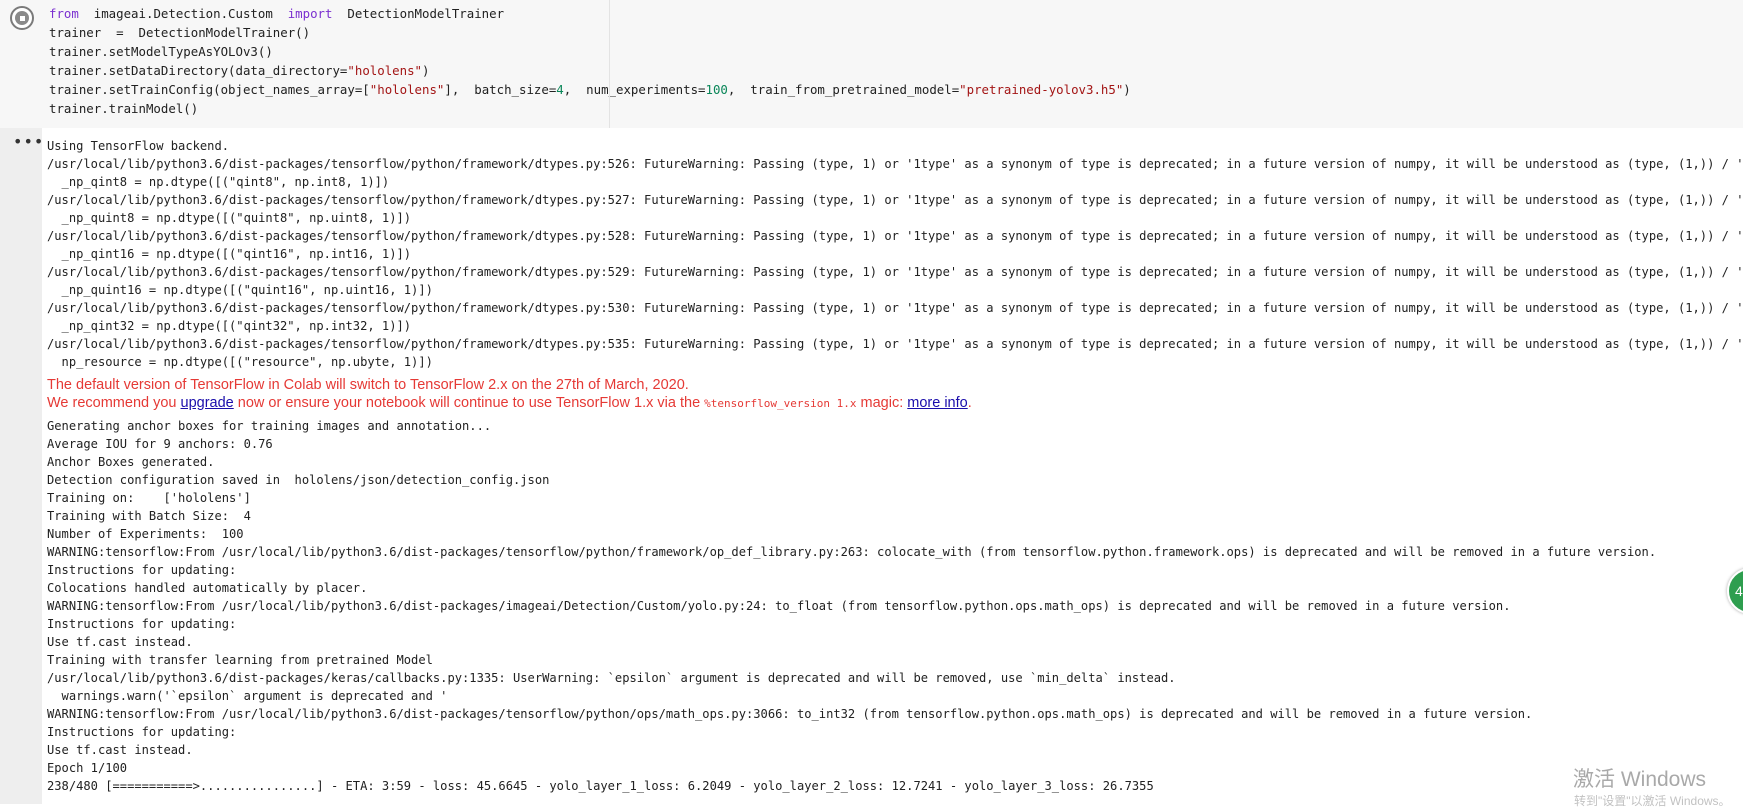 The height and width of the screenshot is (808, 1743). Describe the element at coordinates (310, 13) in the screenshot. I see `code-token: import` at that location.